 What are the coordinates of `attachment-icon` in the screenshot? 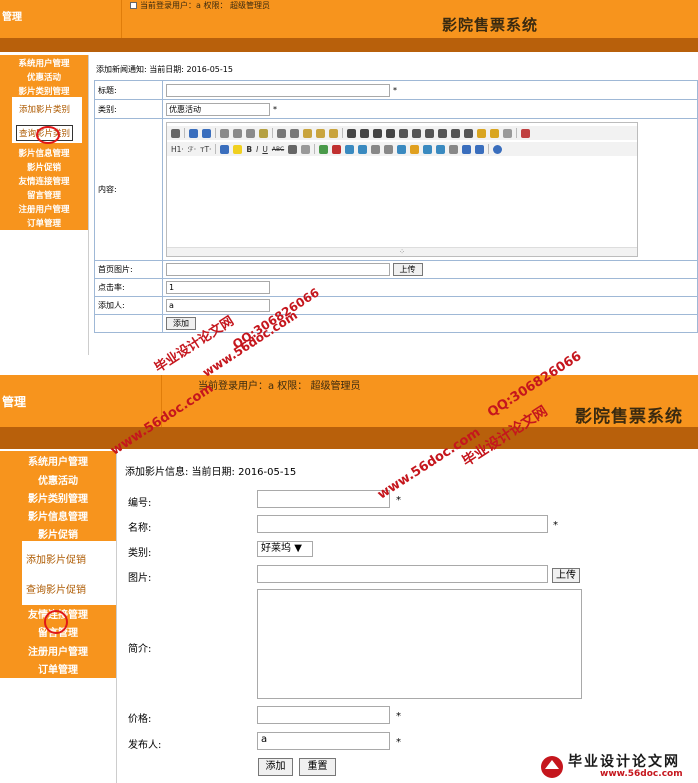 It's located at (363, 149).